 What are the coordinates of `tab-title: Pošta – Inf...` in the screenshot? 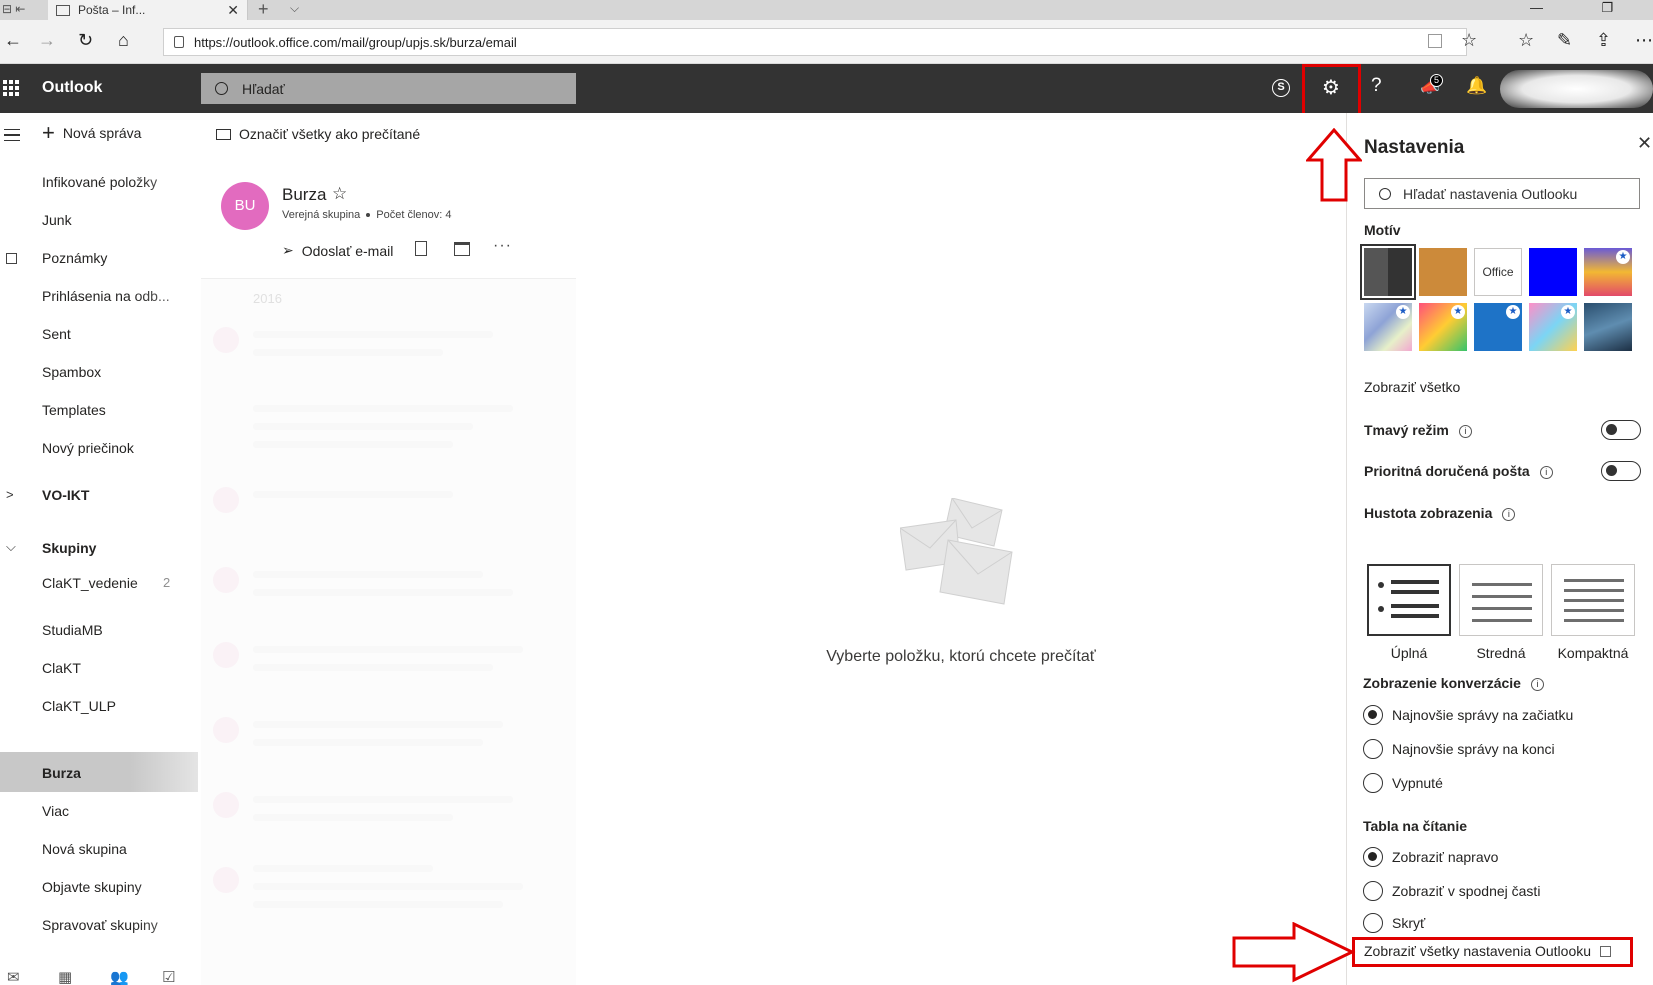 It's located at (112, 10).